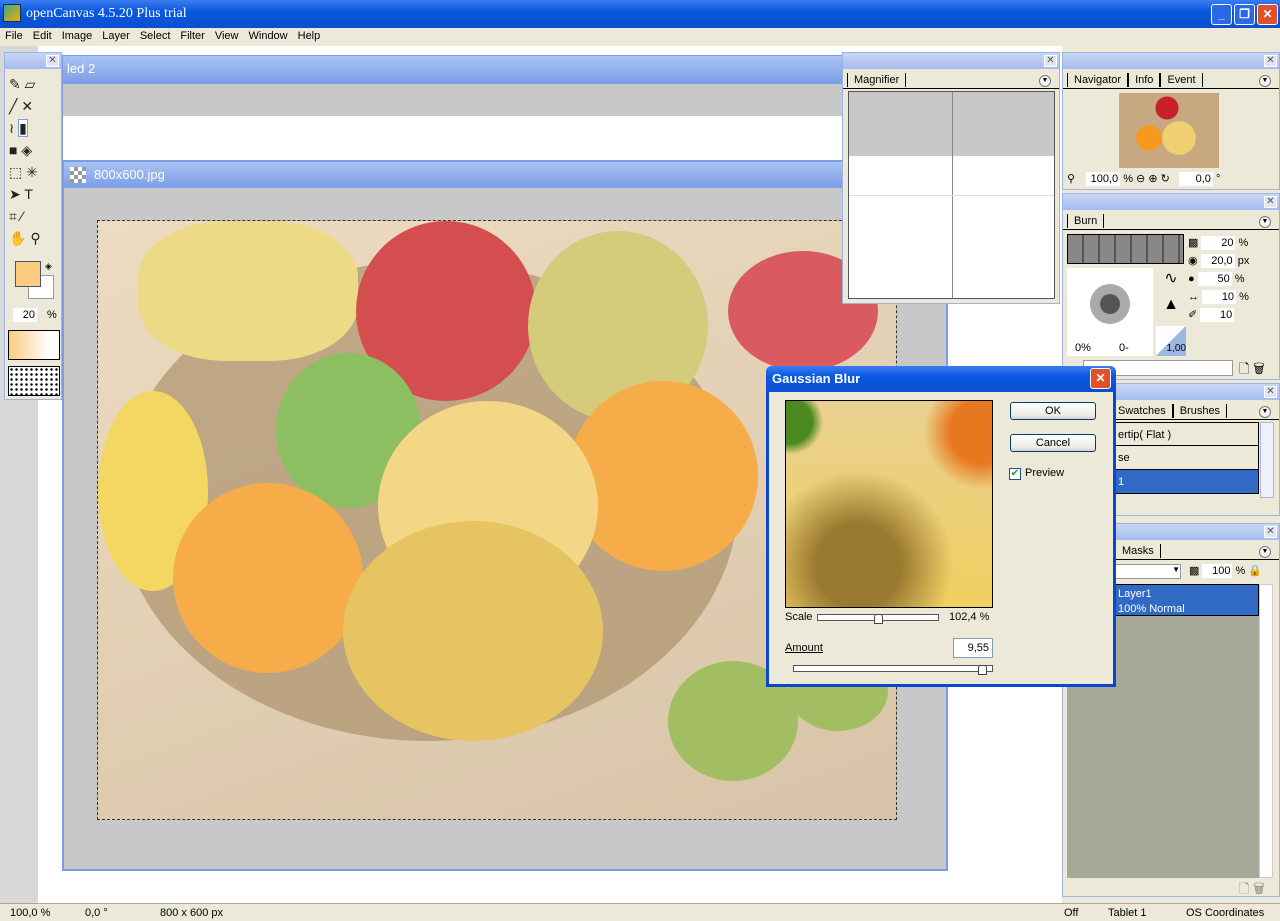 The width and height of the screenshot is (1280, 921). What do you see at coordinates (48, 266) in the screenshot?
I see `swap-colors-icon: ◈` at bounding box center [48, 266].